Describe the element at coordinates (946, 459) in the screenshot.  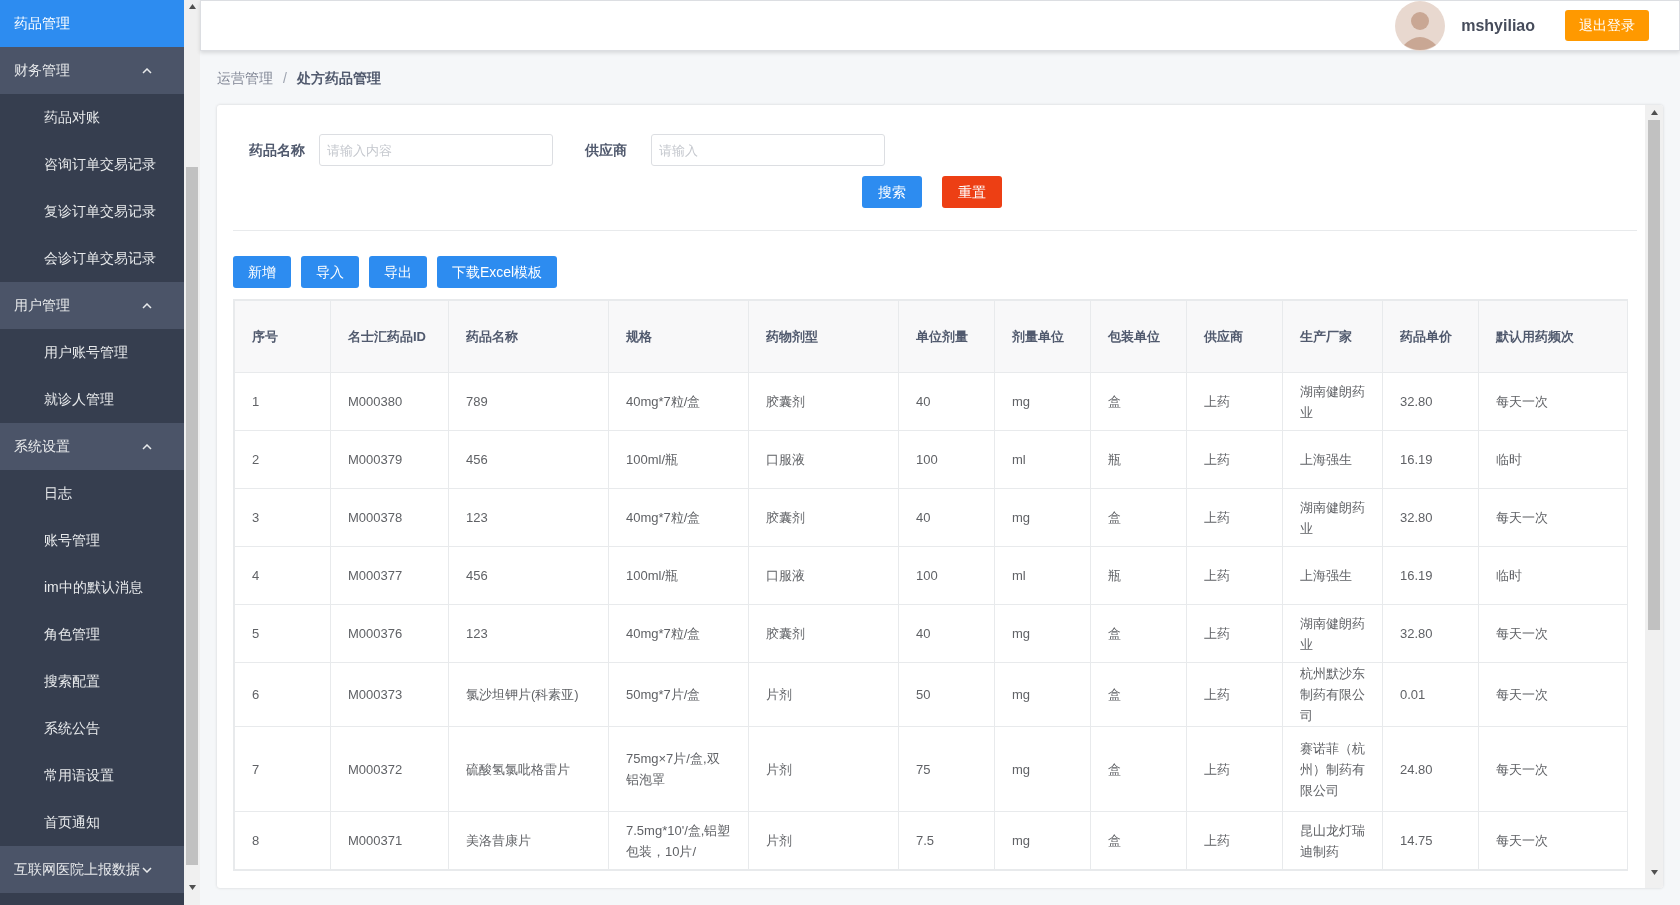
I see `table-cell: 100` at that location.